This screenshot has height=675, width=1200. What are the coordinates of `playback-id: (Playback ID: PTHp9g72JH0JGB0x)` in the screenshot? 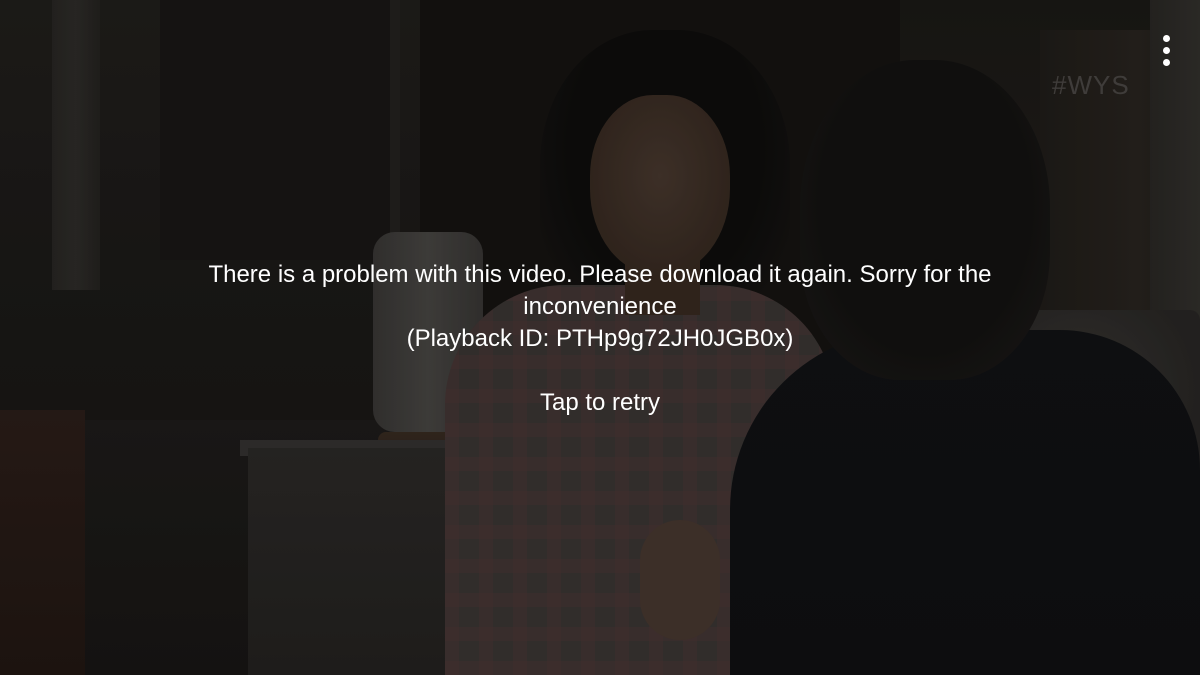 It's located at (600, 338).